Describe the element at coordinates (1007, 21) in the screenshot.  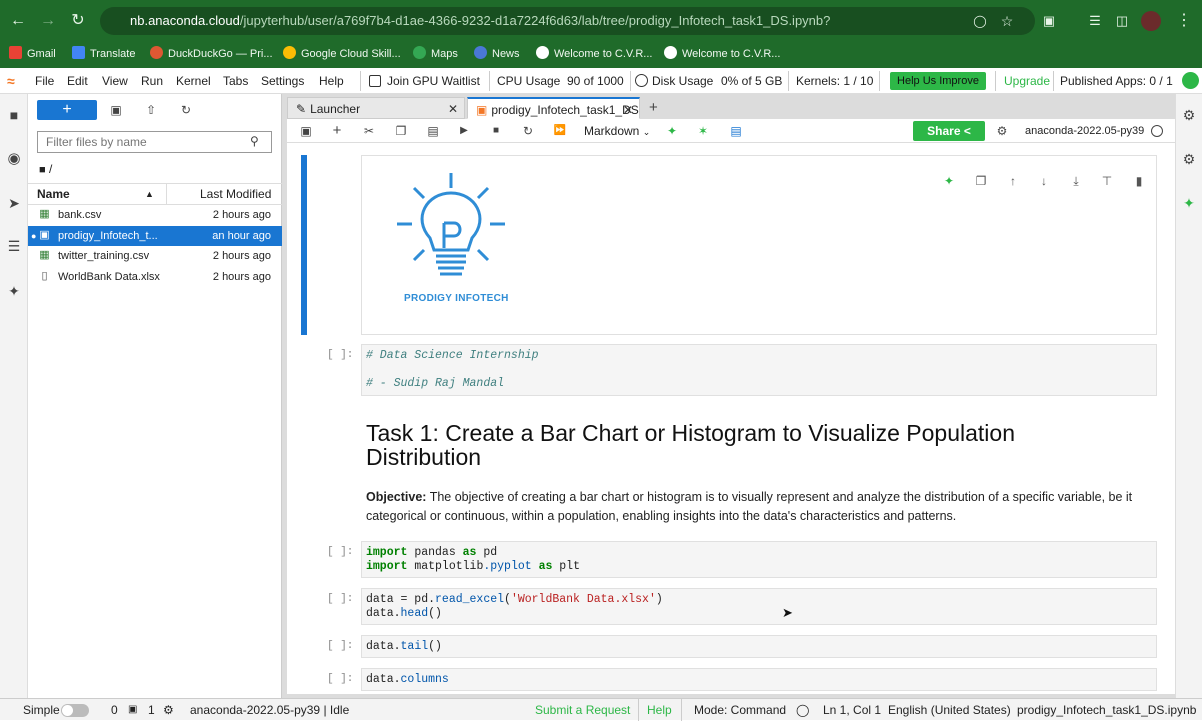
I see `star-icon: ☆` at that location.